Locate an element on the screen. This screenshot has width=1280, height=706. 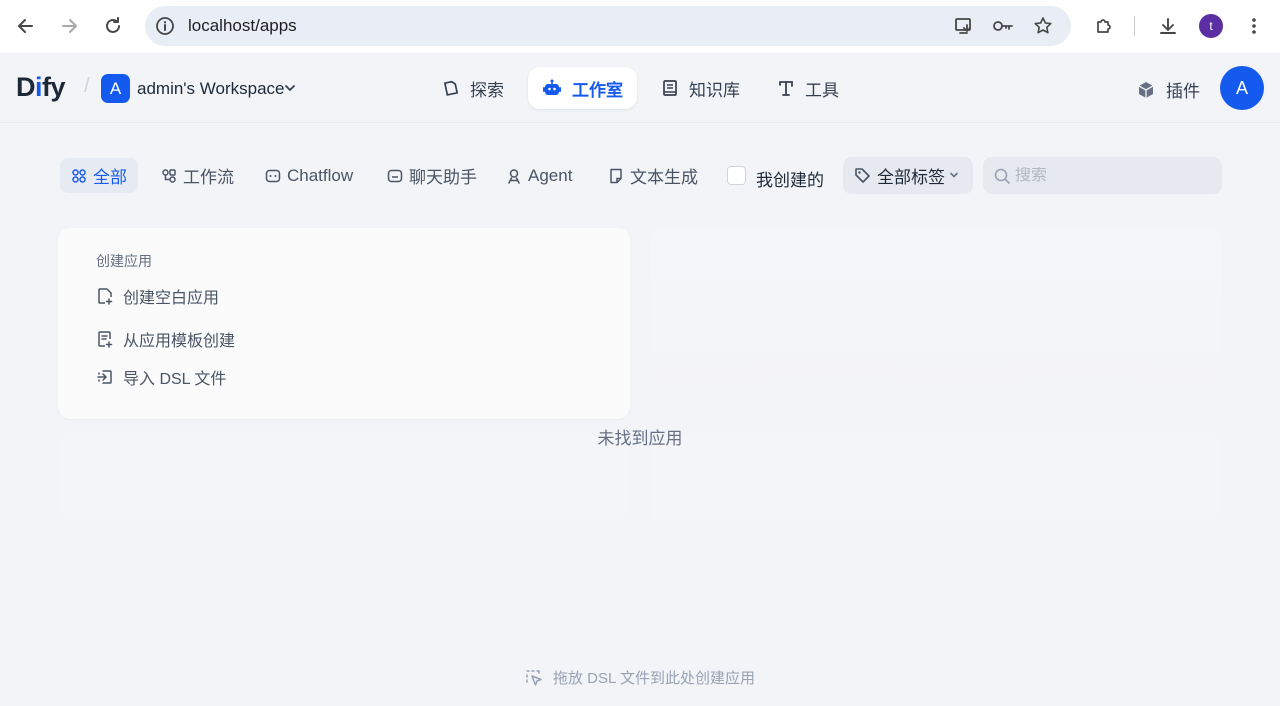
tab-workflow: 工作流 is located at coordinates (197, 175).